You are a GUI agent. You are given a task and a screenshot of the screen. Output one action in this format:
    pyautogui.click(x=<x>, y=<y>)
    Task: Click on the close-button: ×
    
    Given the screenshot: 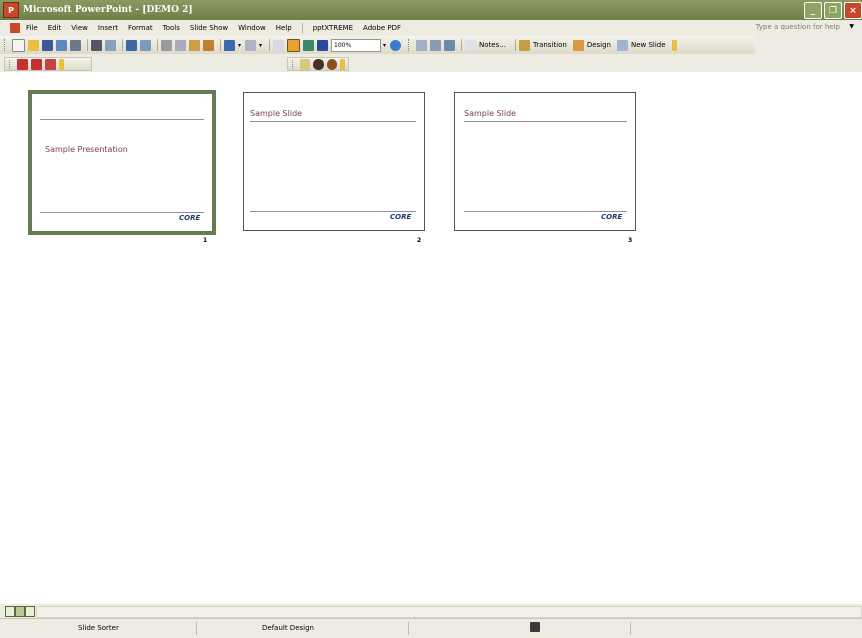 What is the action you would take?
    pyautogui.click(x=853, y=10)
    